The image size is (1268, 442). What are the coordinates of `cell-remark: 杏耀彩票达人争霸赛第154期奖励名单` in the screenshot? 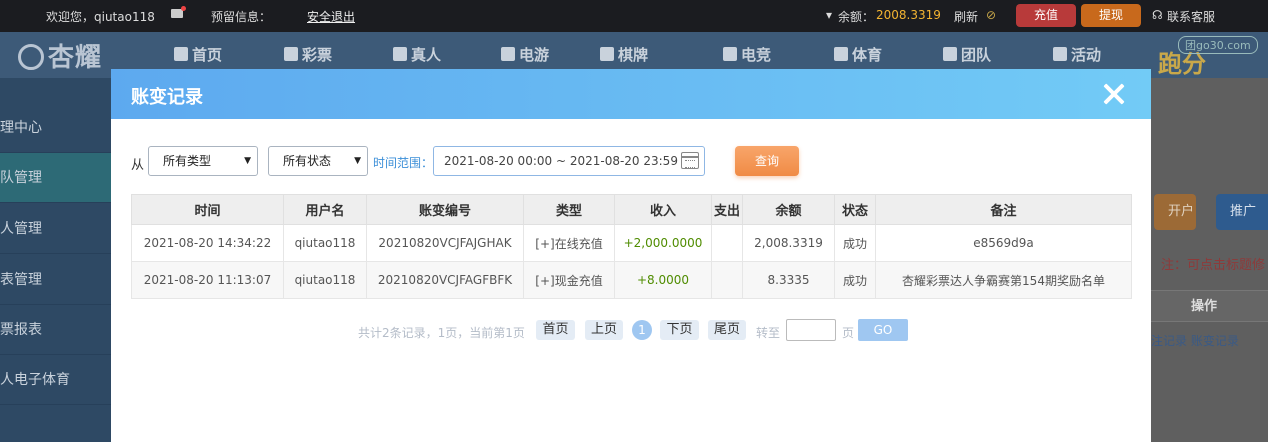 It's located at (1003, 280).